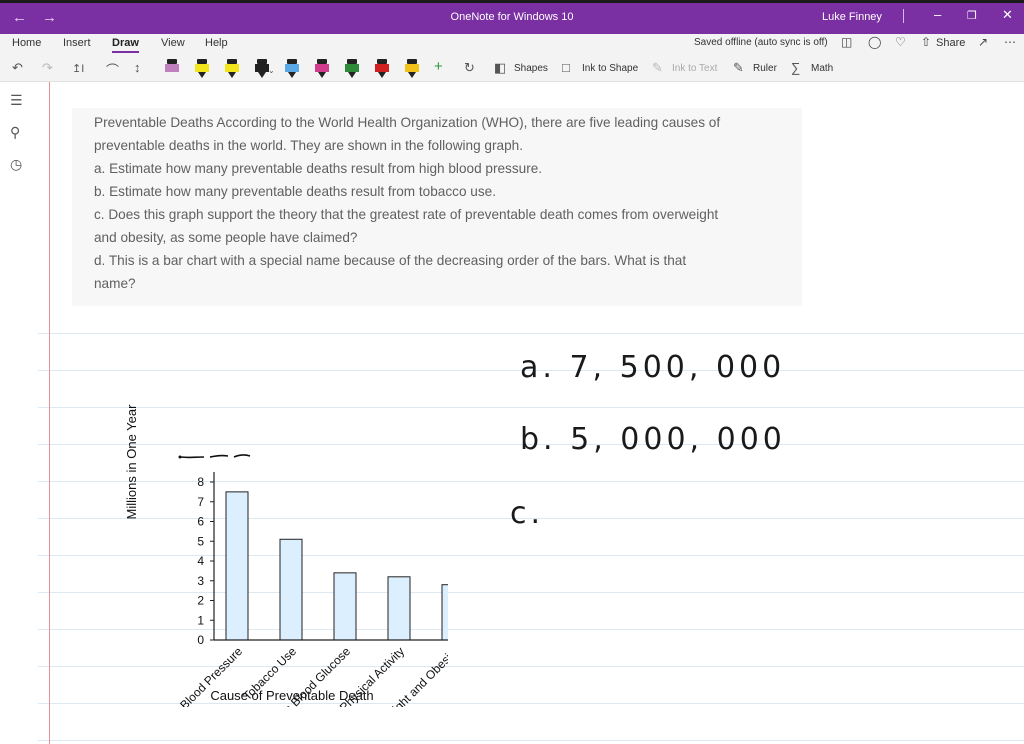 The image size is (1024, 744). Describe the element at coordinates (795, 67) in the screenshot. I see `math-icon: ∑` at that location.